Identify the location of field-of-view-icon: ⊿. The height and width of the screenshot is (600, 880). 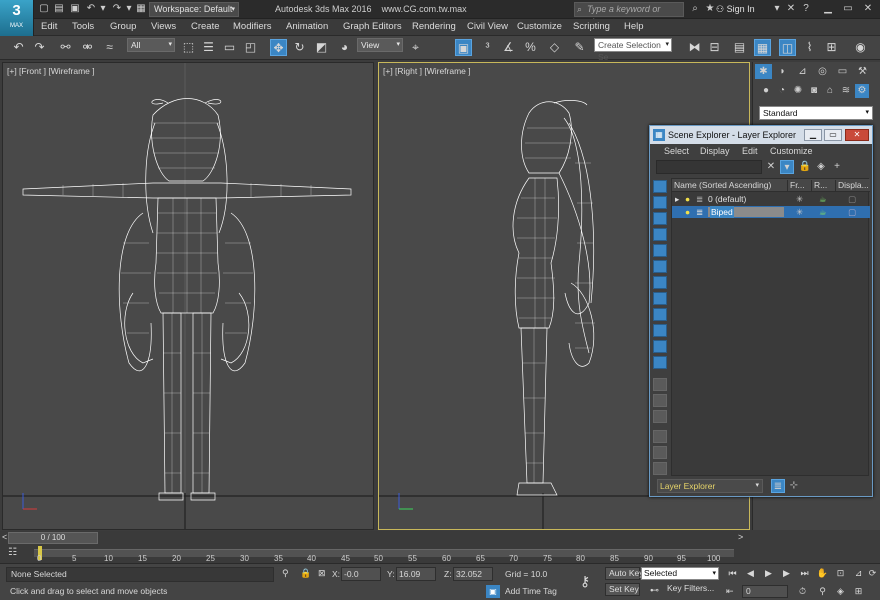
(858, 573).